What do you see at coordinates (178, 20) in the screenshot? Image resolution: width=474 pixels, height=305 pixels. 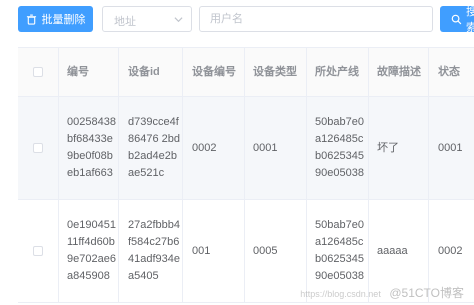 I see `chevron-down-icon` at bounding box center [178, 20].